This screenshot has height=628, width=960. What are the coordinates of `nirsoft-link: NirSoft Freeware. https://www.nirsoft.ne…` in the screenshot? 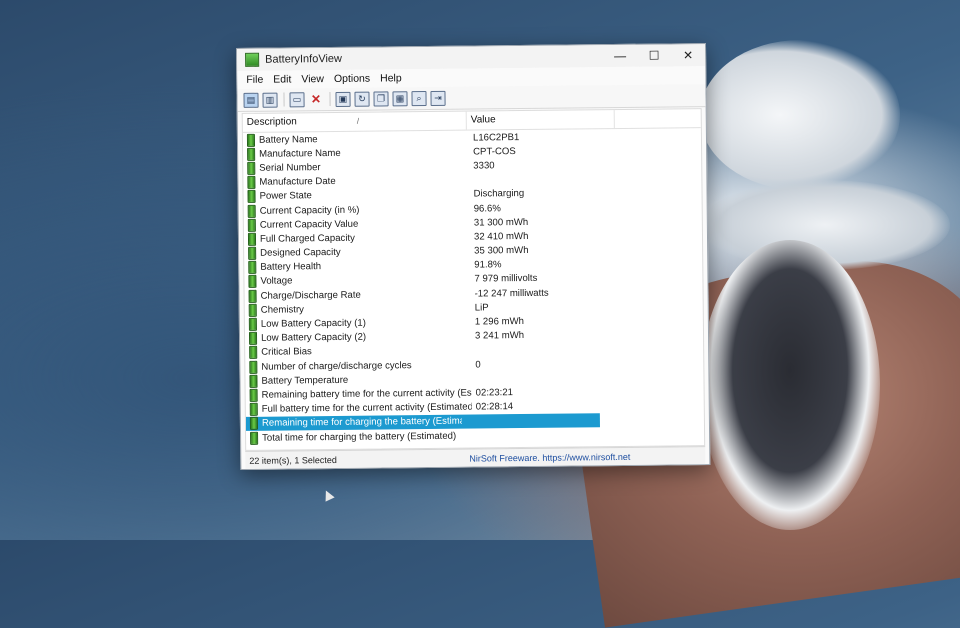 It's located at (544, 457).